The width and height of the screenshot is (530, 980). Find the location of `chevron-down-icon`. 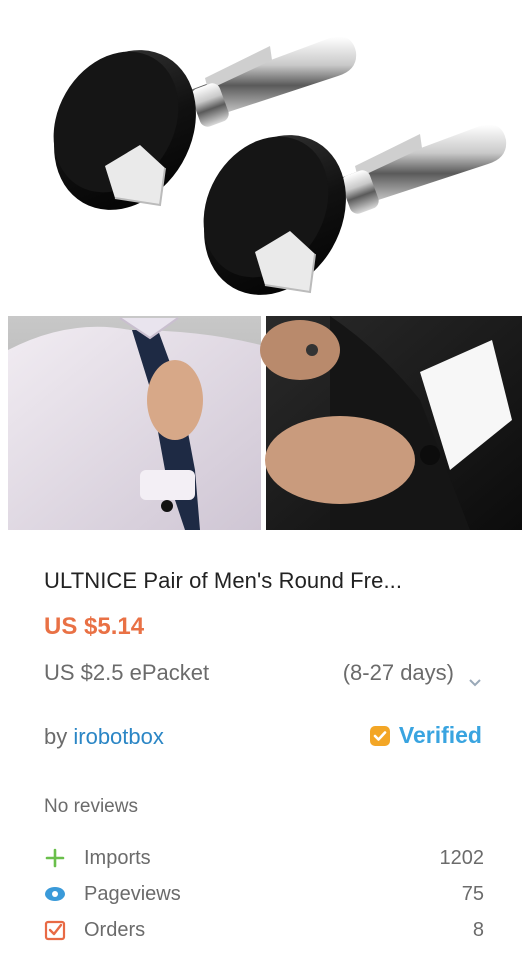

chevron-down-icon is located at coordinates (475, 677).